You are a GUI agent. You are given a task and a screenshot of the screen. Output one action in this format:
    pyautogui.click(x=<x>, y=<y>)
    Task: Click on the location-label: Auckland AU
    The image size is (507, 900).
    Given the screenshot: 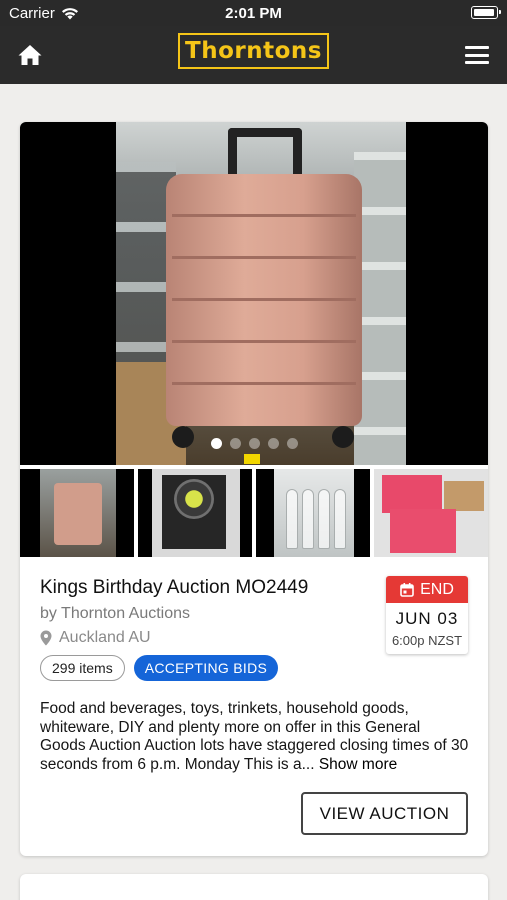 What is the action you would take?
    pyautogui.click(x=105, y=637)
    